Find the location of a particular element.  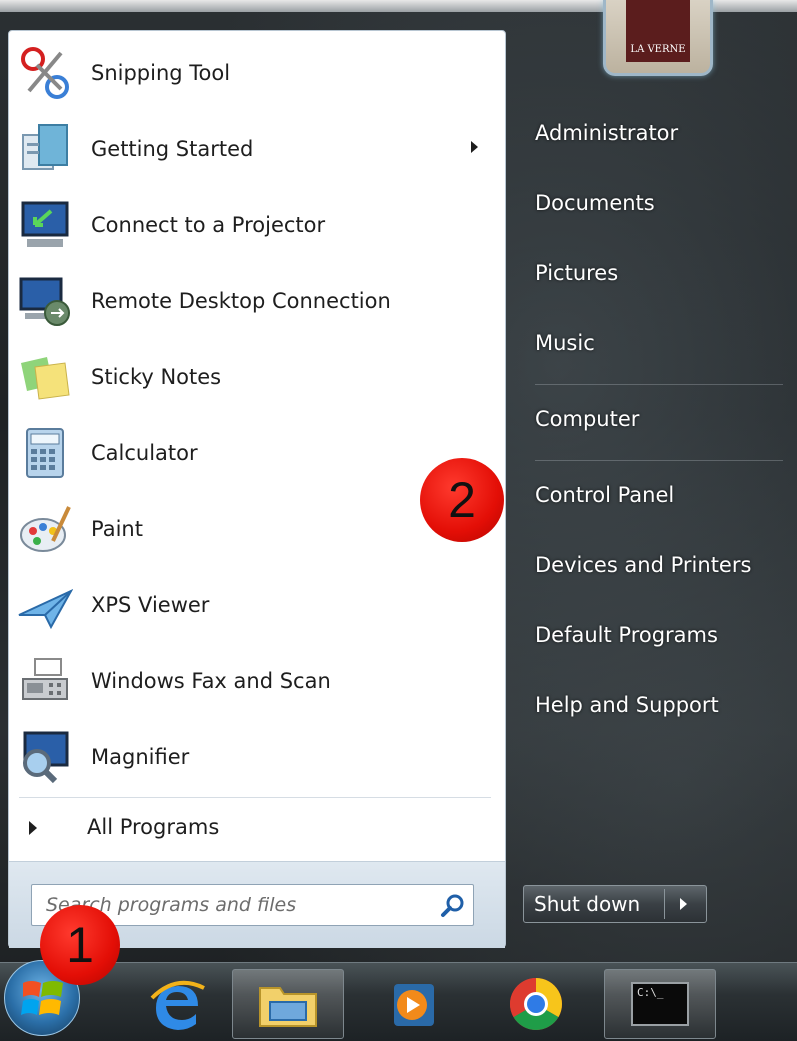

taskbar-internet-explorer is located at coordinates (178, 1004).